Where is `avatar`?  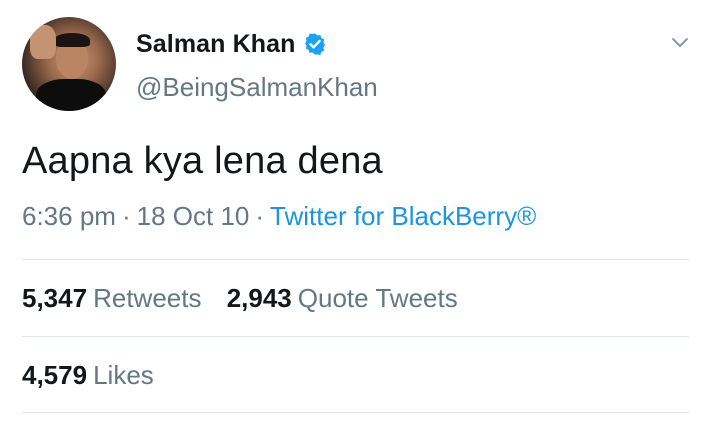 avatar is located at coordinates (69, 64).